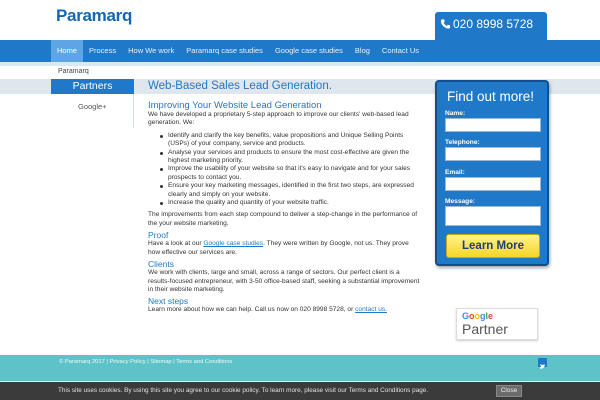 The image size is (600, 400). Describe the element at coordinates (493, 154) in the screenshot. I see `telephone-input` at that location.